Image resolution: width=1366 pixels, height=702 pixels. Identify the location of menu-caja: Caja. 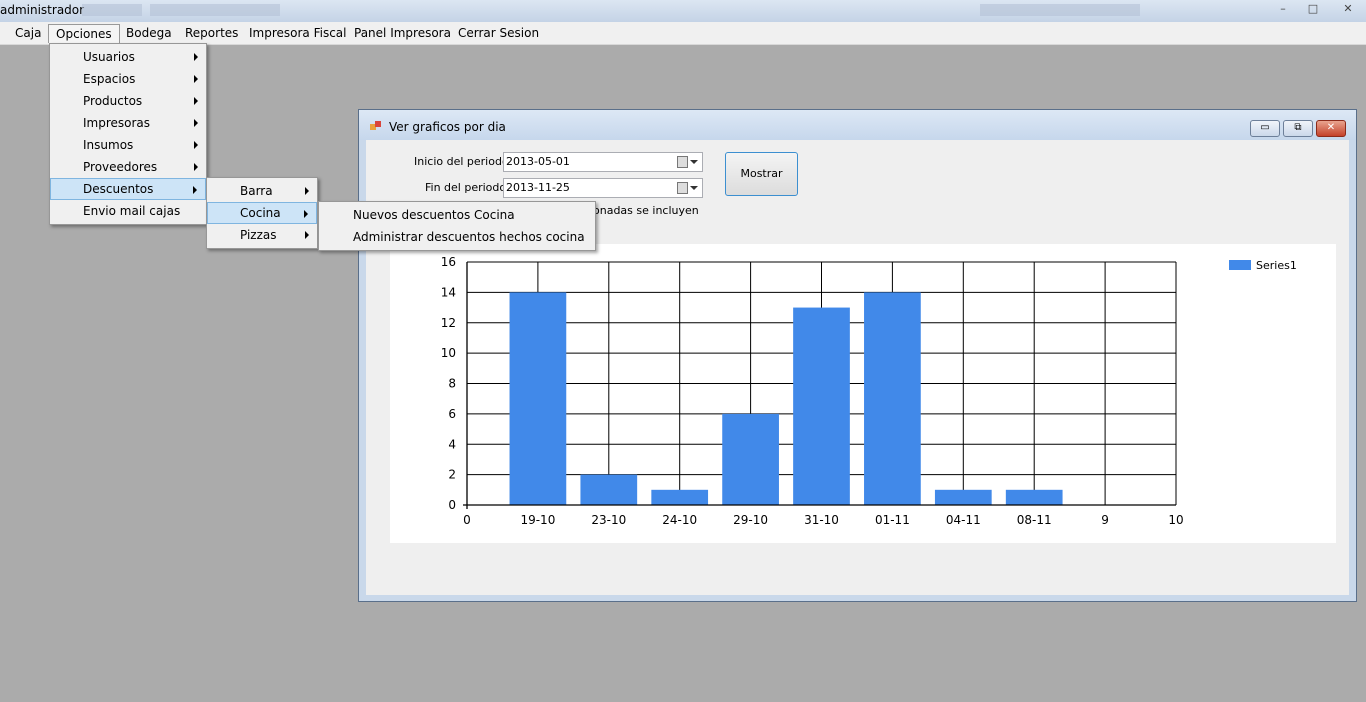
(28, 33).